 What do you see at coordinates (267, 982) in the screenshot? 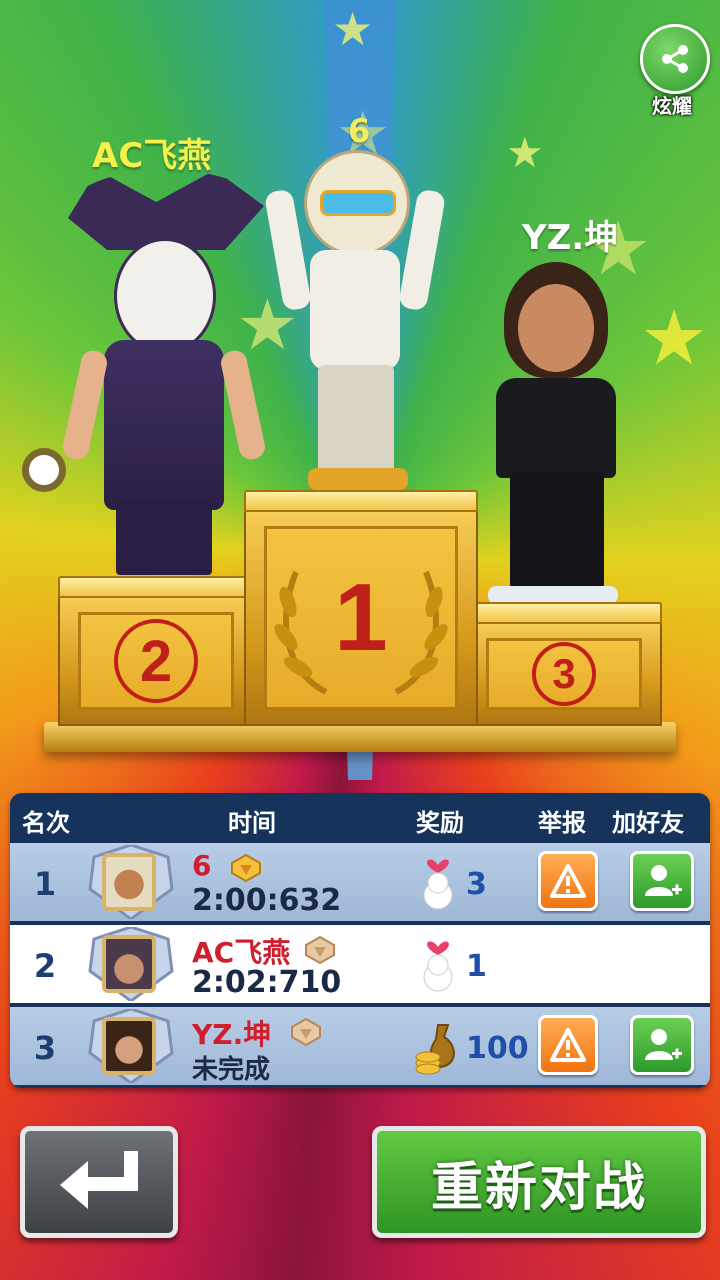
I see `player-time: 2:02:710` at bounding box center [267, 982].